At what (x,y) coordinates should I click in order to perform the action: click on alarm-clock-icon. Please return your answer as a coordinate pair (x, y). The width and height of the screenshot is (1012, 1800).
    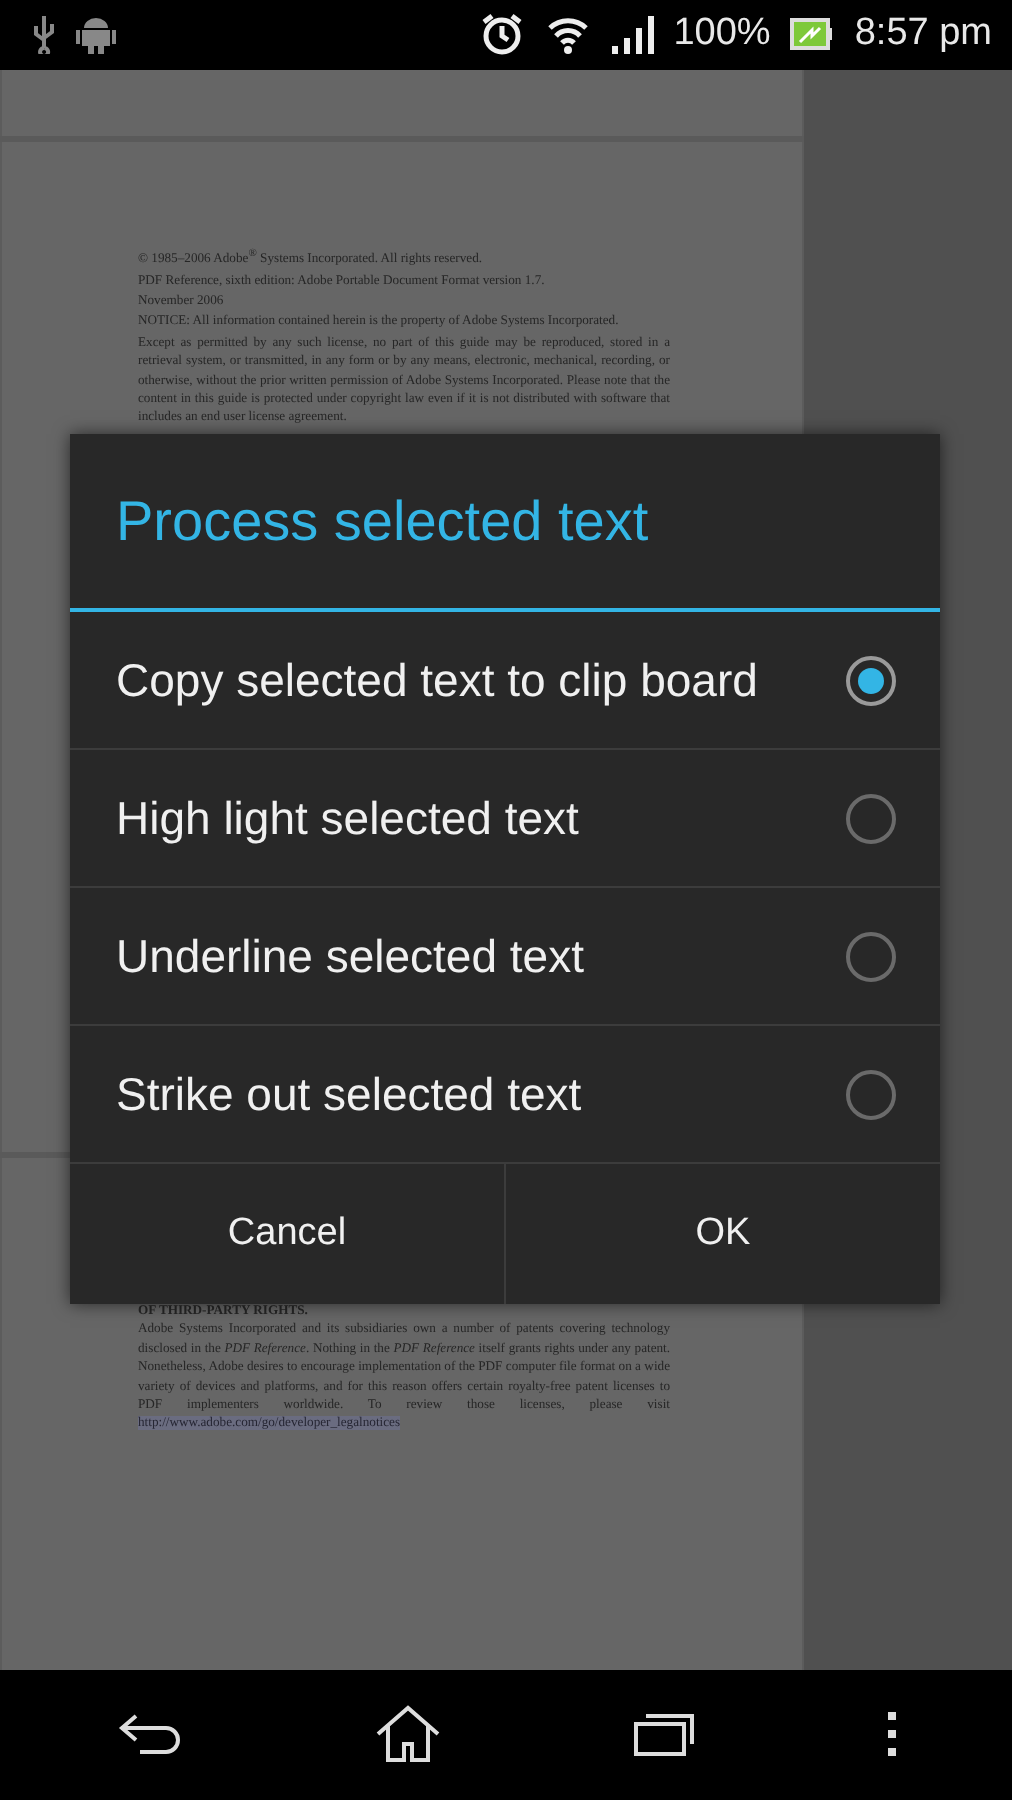
    Looking at the image, I should click on (501, 34).